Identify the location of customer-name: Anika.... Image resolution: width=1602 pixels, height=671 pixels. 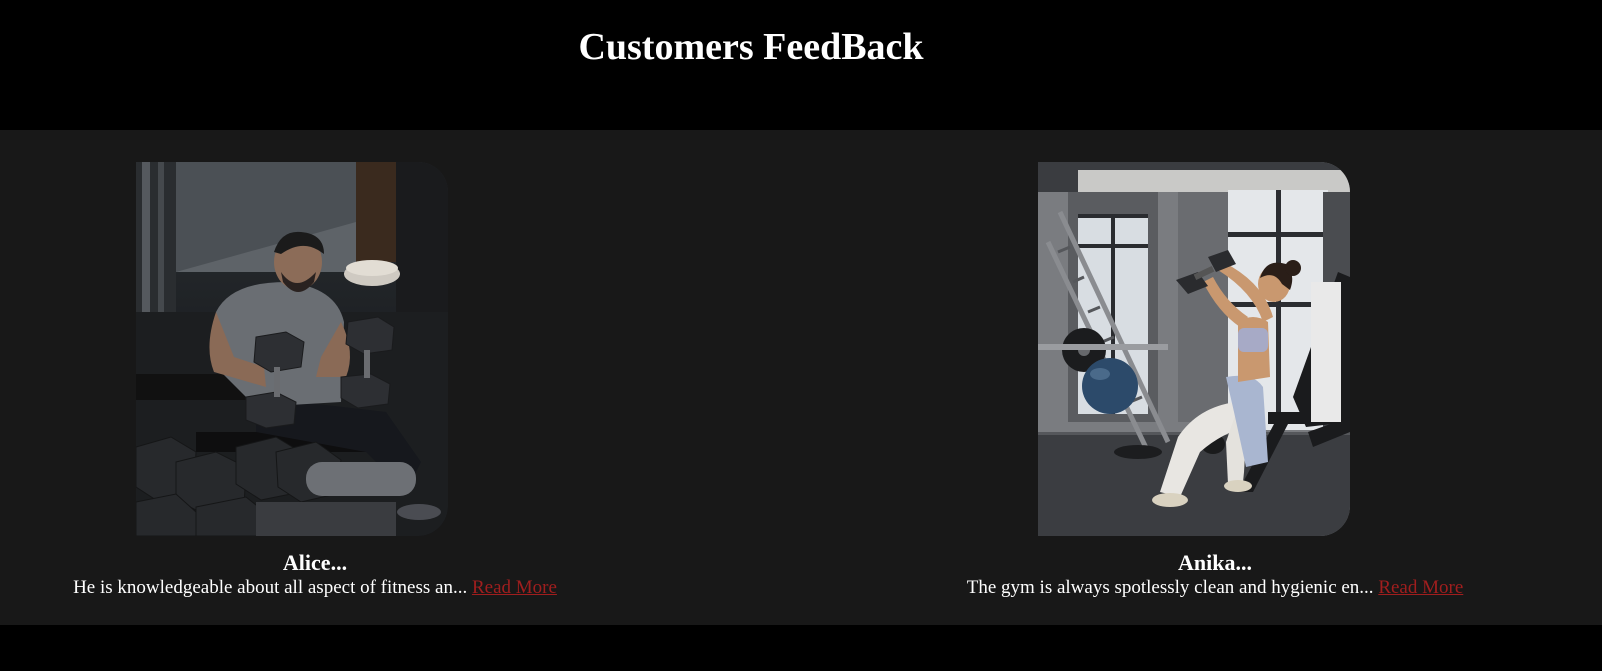
(1215, 562).